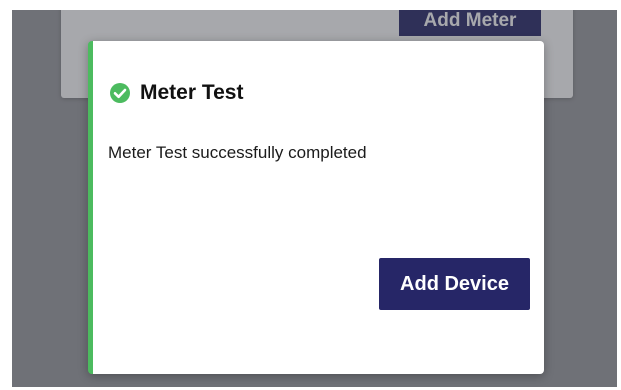  Describe the element at coordinates (237, 152) in the screenshot. I see `dialog-message: Meter Test successfully completed` at that location.